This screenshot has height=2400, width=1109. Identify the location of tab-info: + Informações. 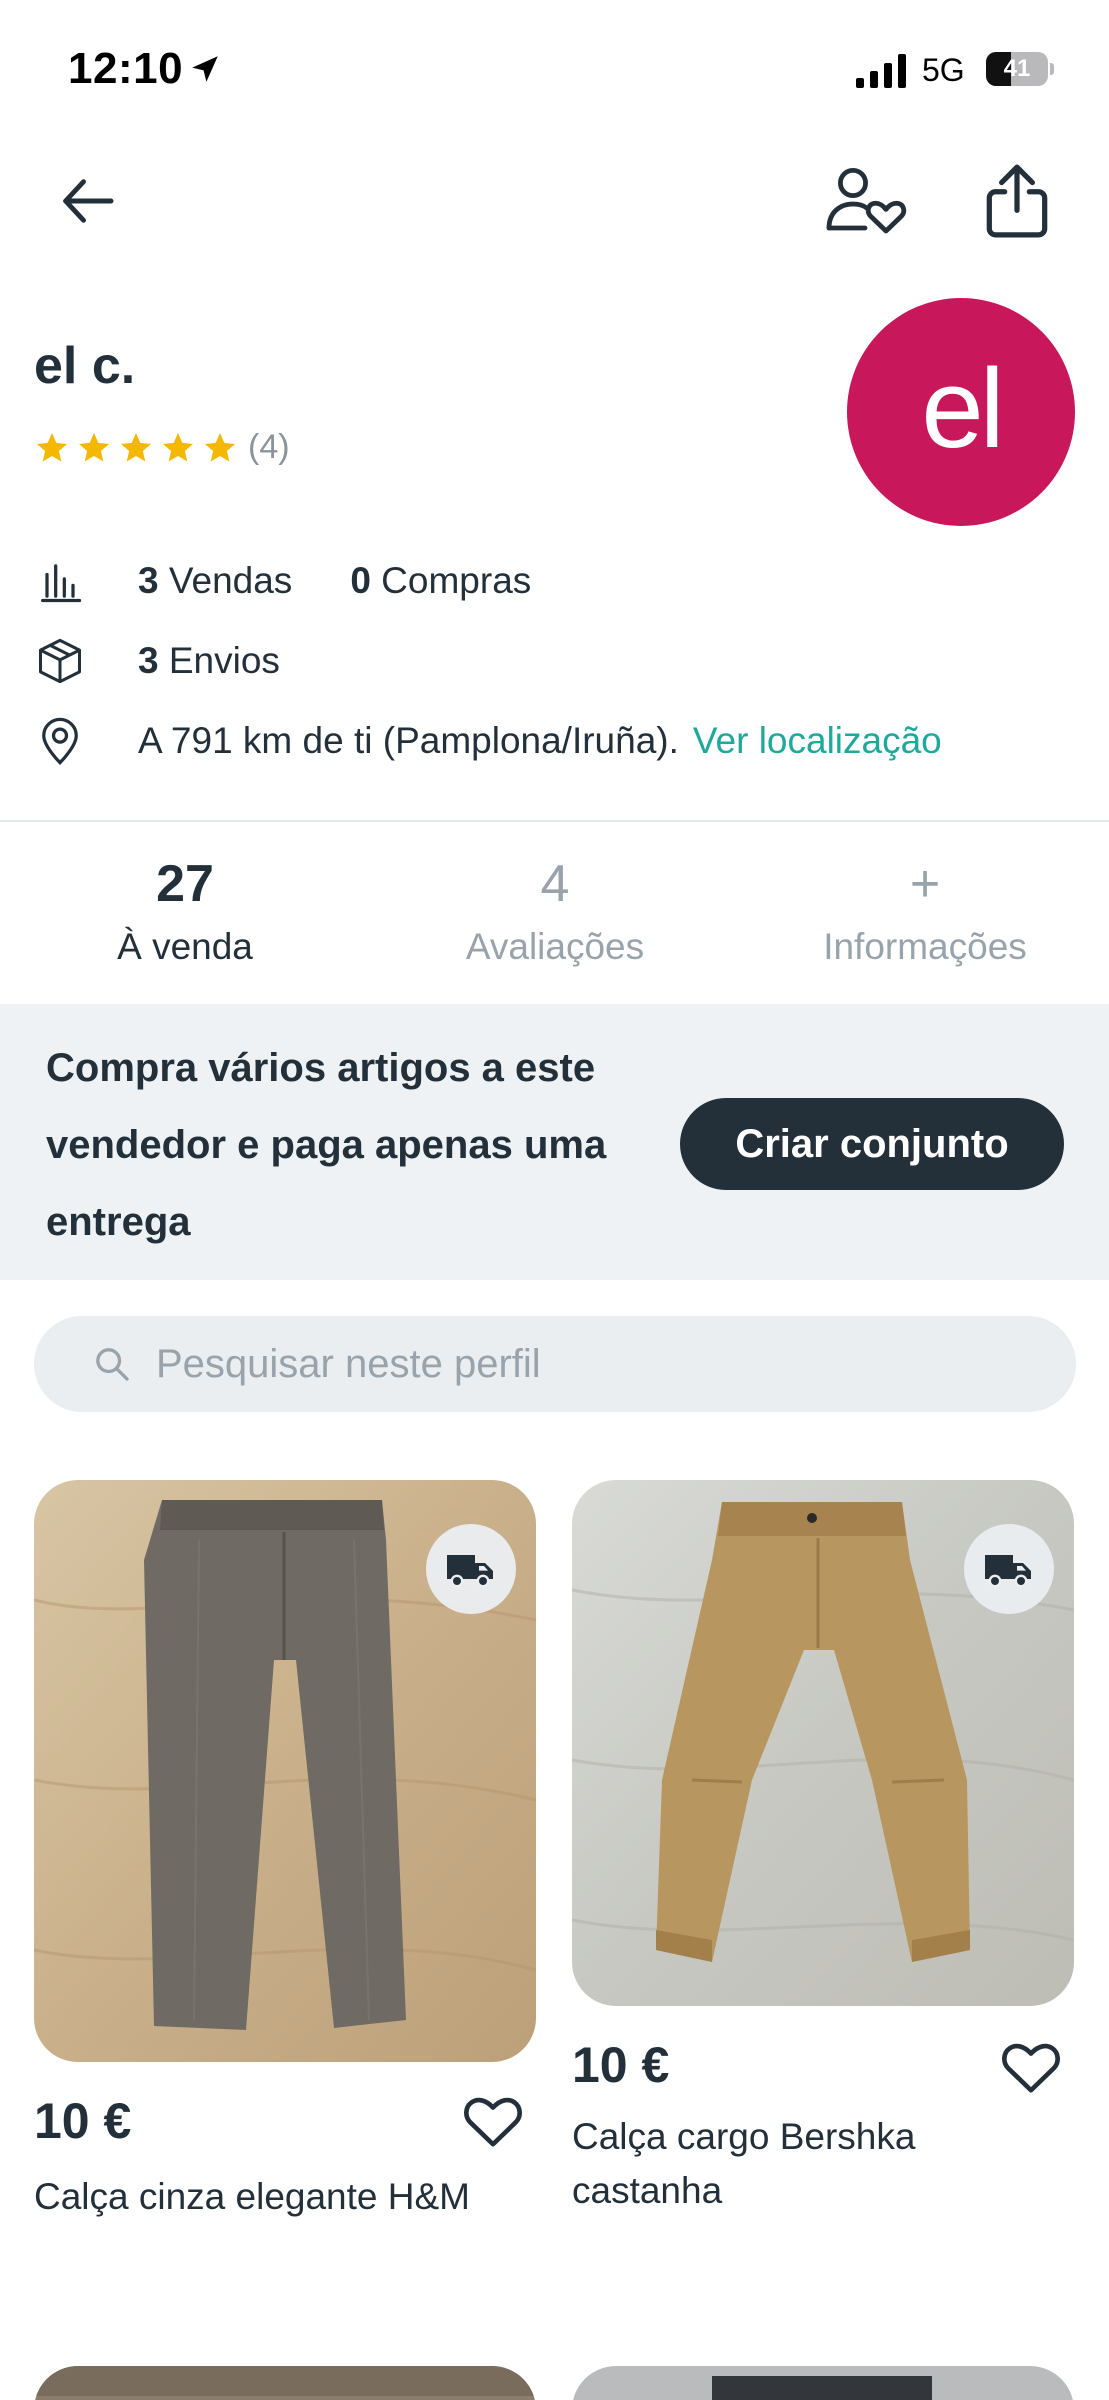
(924, 913).